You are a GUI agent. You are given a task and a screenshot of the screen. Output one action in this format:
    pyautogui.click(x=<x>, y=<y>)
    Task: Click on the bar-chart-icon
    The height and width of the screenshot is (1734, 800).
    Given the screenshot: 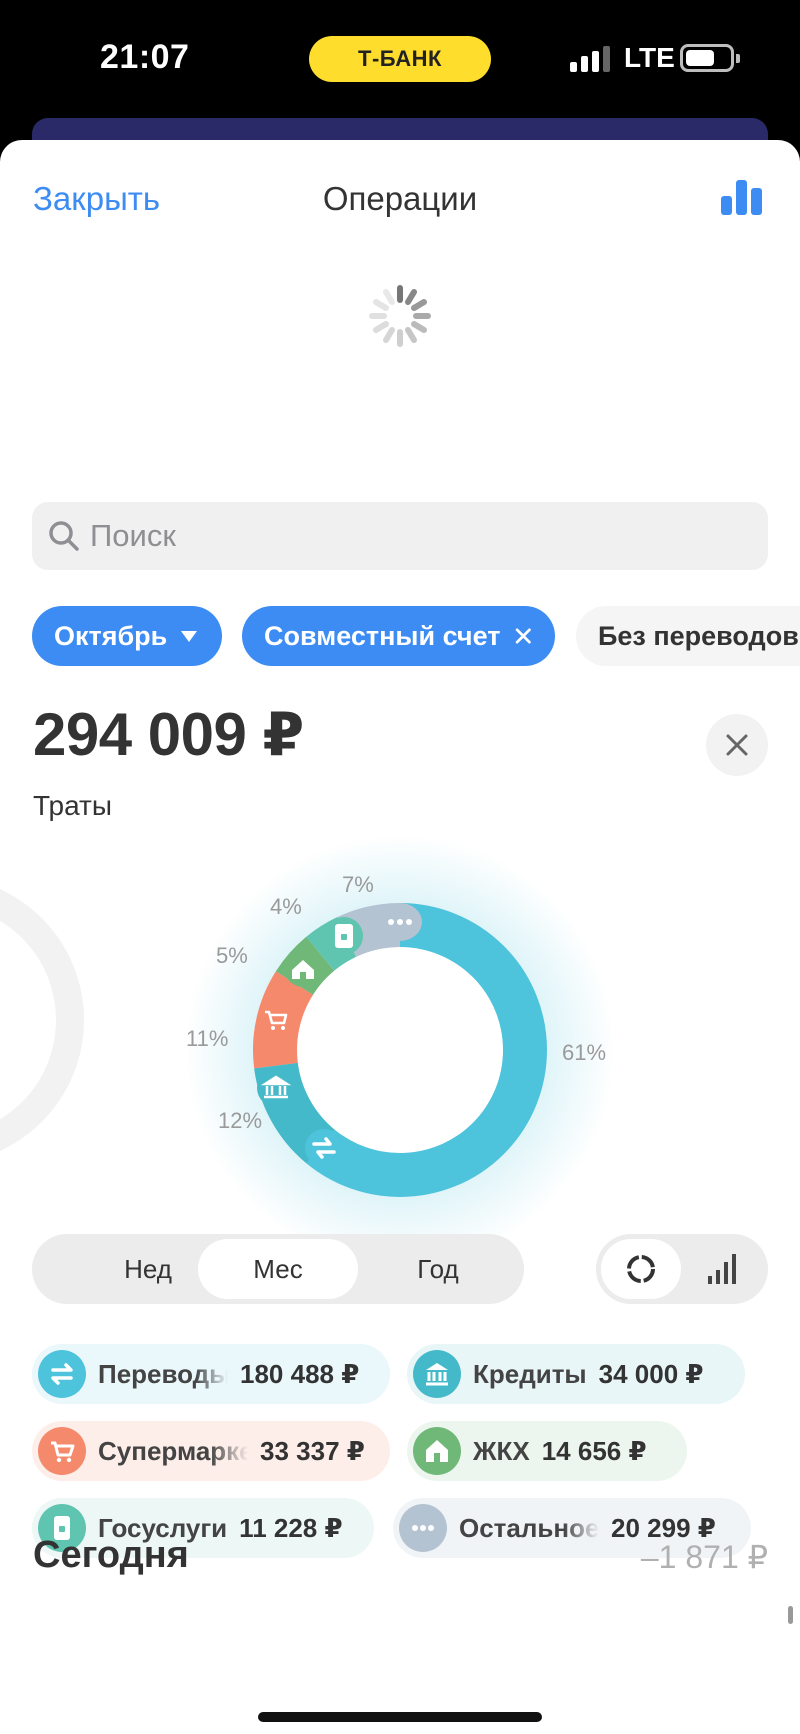 What is the action you would take?
    pyautogui.click(x=742, y=196)
    